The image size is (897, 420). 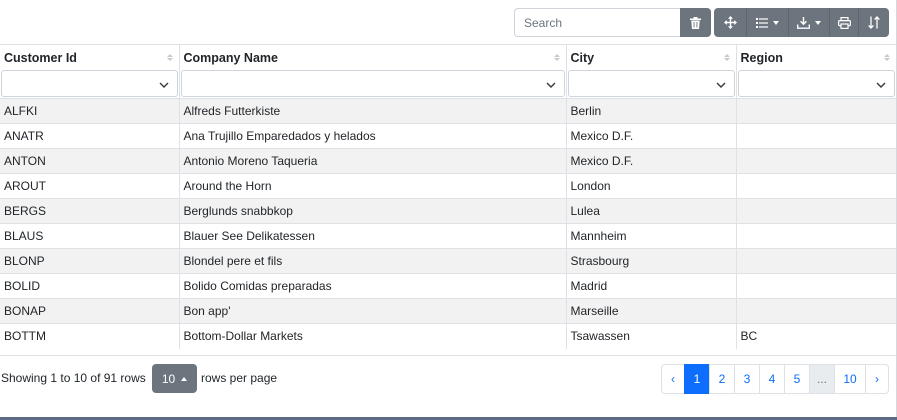 I want to click on cell-city: Tsawassen, so click(x=651, y=336).